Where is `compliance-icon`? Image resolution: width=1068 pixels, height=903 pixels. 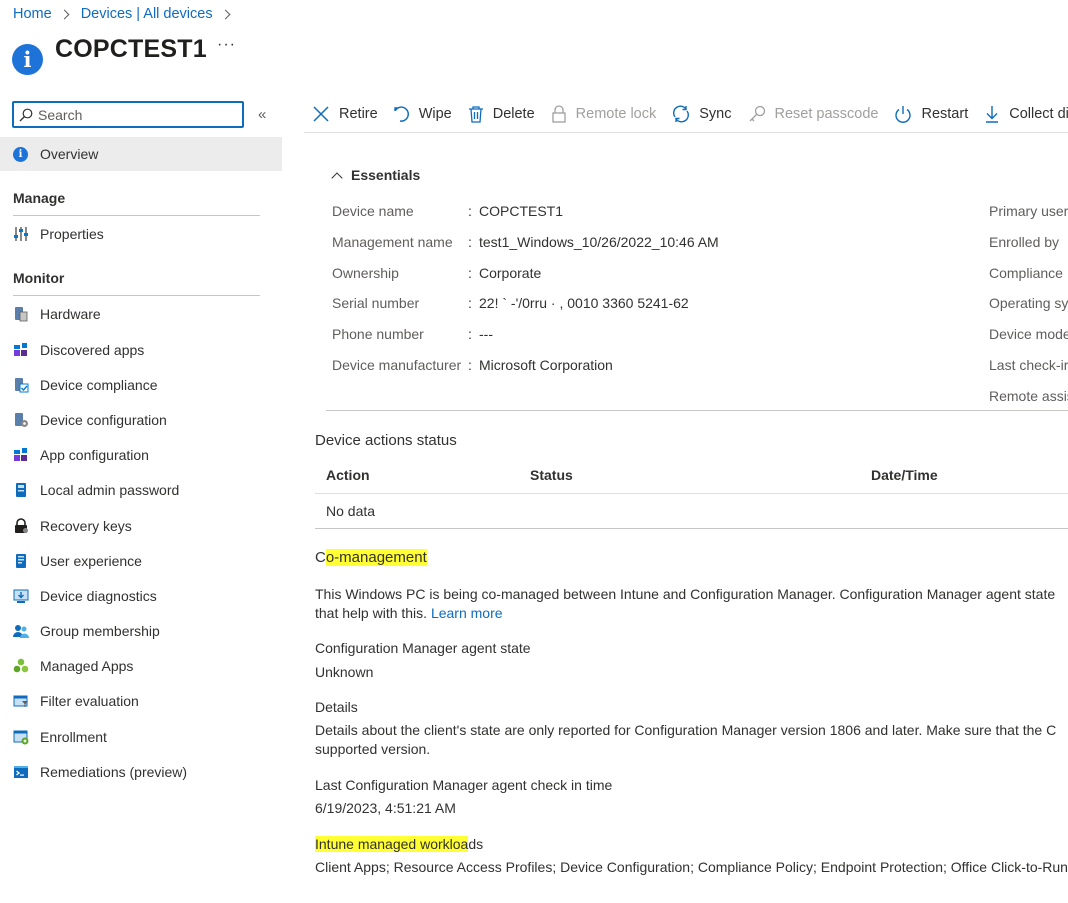
compliance-icon is located at coordinates (22, 385).